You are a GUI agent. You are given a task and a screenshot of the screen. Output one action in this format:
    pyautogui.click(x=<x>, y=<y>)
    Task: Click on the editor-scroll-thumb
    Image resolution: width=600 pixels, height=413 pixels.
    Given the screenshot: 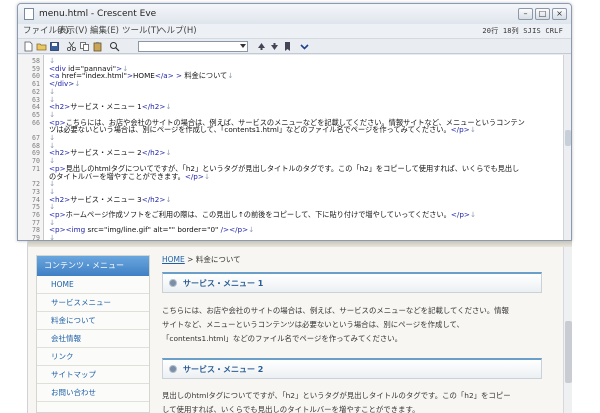 What is the action you would take?
    pyautogui.click(x=568, y=138)
    